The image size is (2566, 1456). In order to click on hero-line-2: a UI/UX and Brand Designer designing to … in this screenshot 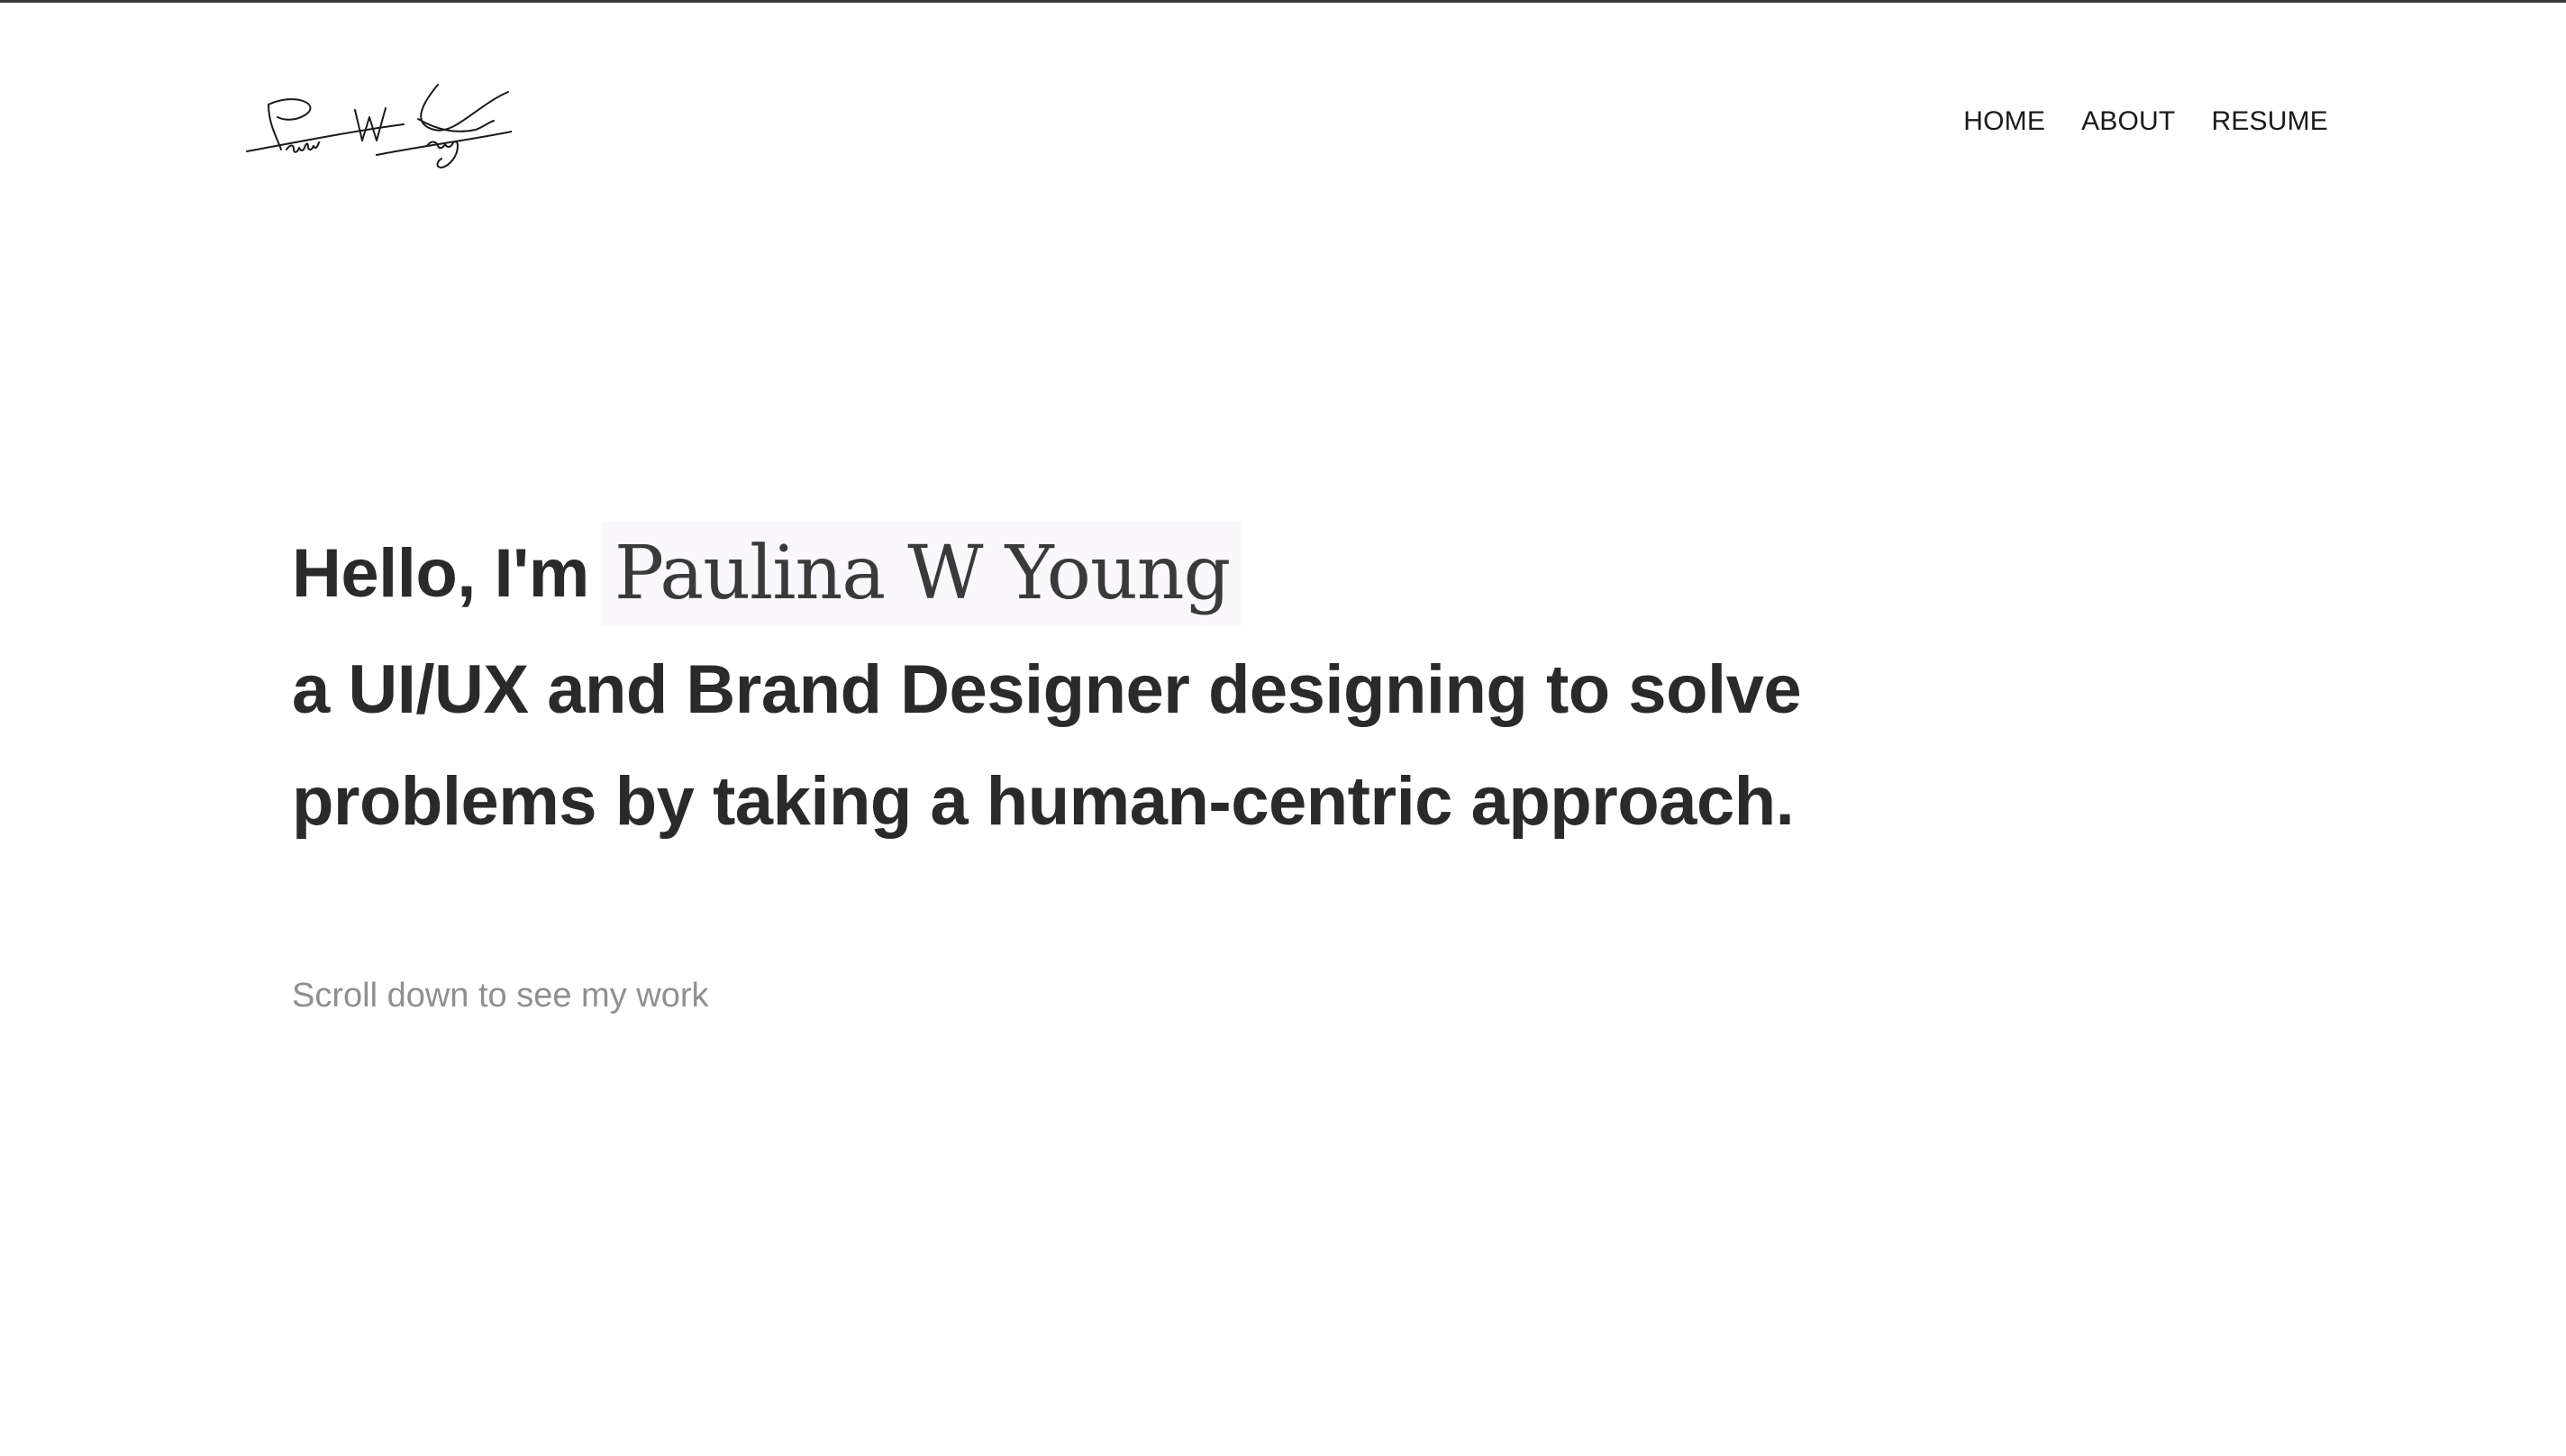, I will do `click(1047, 690)`.